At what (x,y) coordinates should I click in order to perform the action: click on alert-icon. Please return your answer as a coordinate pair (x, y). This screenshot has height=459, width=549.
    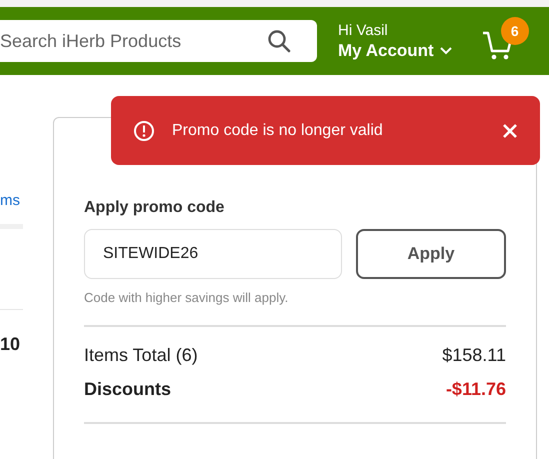
    Looking at the image, I should click on (144, 131).